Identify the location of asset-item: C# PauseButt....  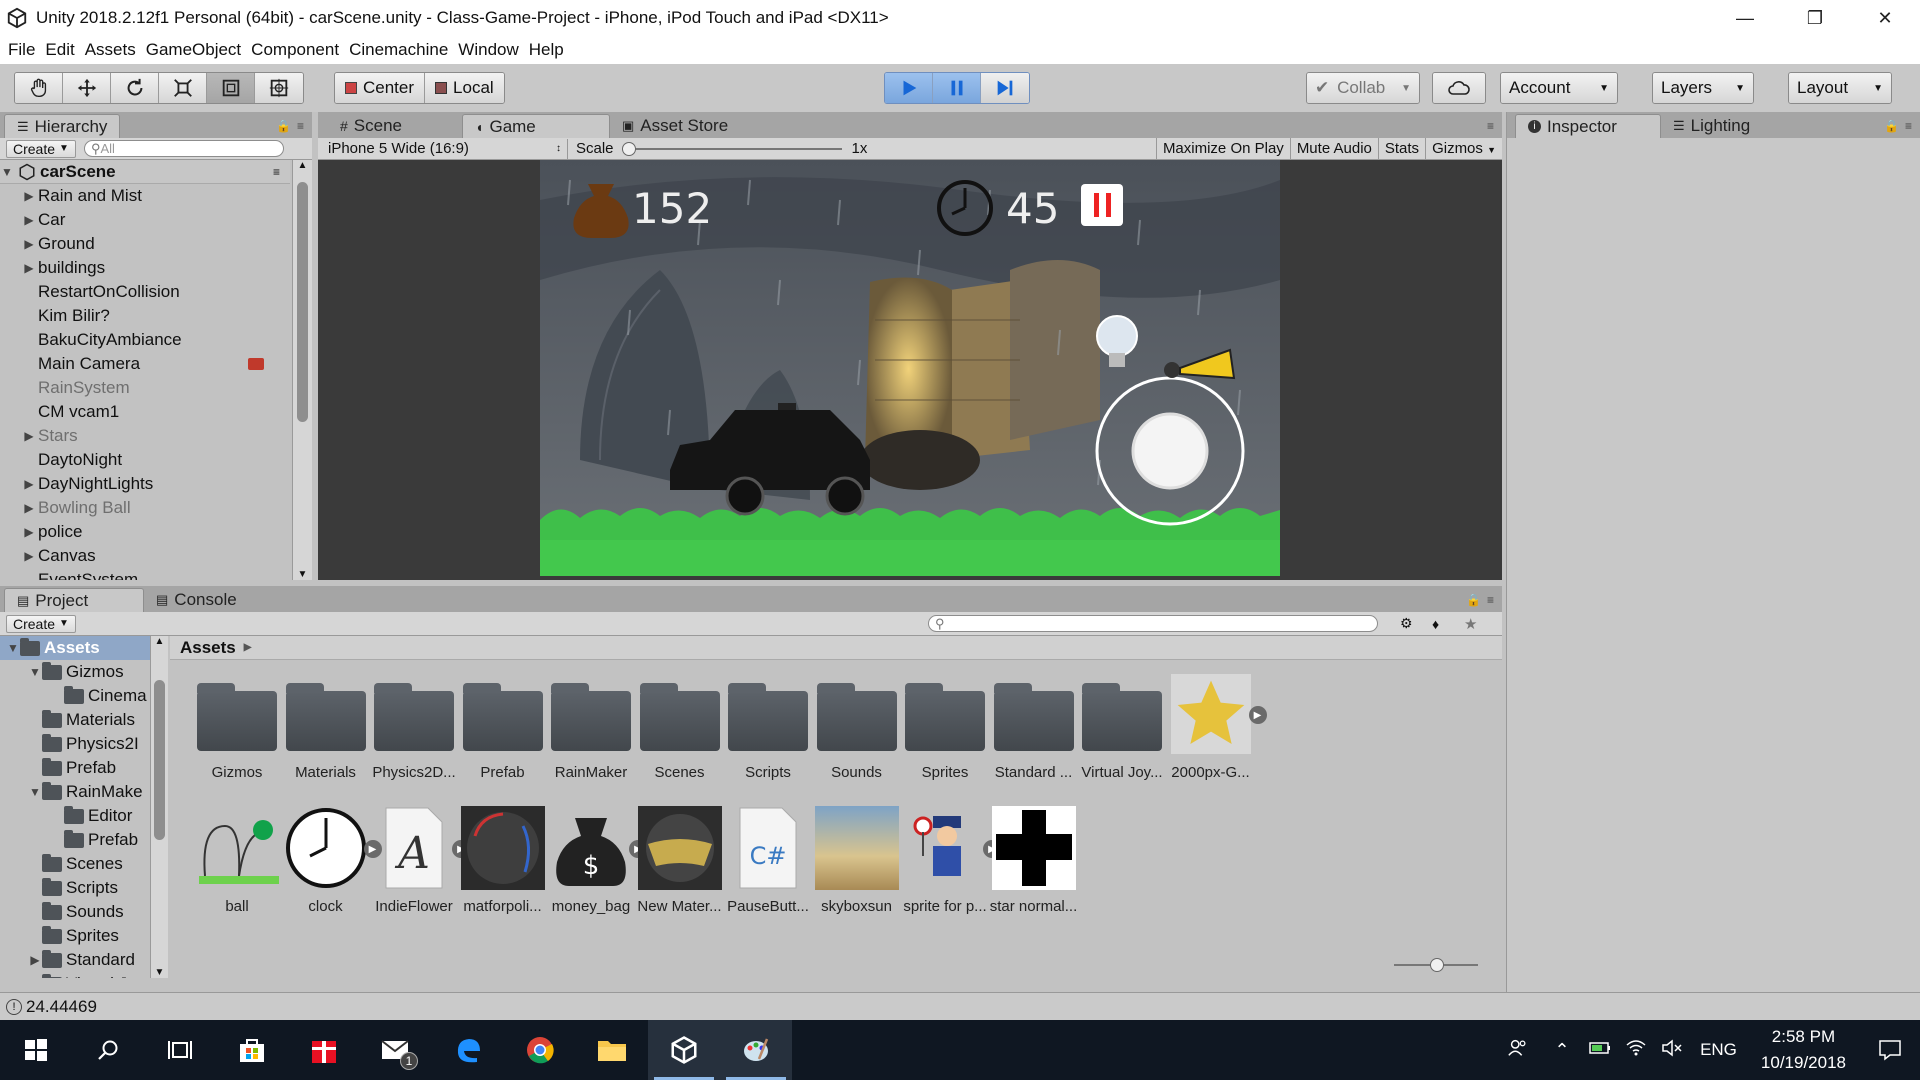
(768, 859).